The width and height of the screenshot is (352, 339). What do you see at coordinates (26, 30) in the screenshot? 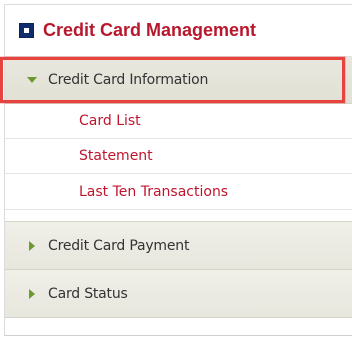
I see `square-bullet-icon` at bounding box center [26, 30].